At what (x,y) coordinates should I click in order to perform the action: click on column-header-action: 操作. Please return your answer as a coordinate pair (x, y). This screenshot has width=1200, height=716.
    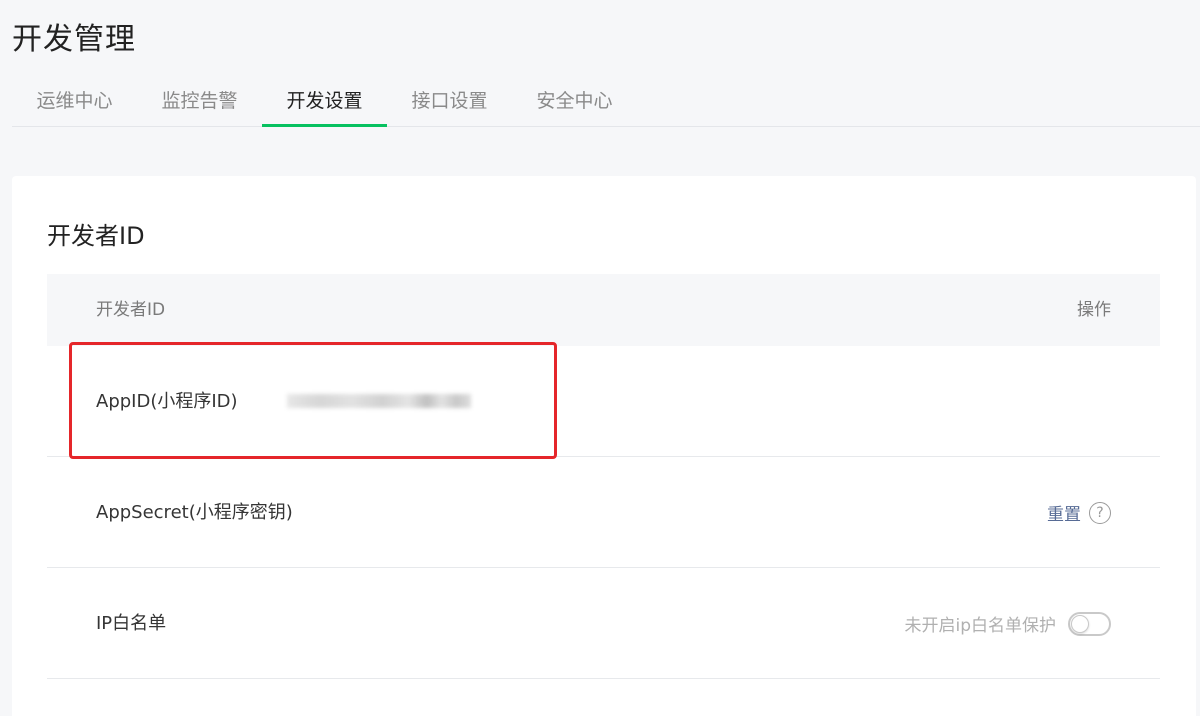
    Looking at the image, I should click on (1094, 310).